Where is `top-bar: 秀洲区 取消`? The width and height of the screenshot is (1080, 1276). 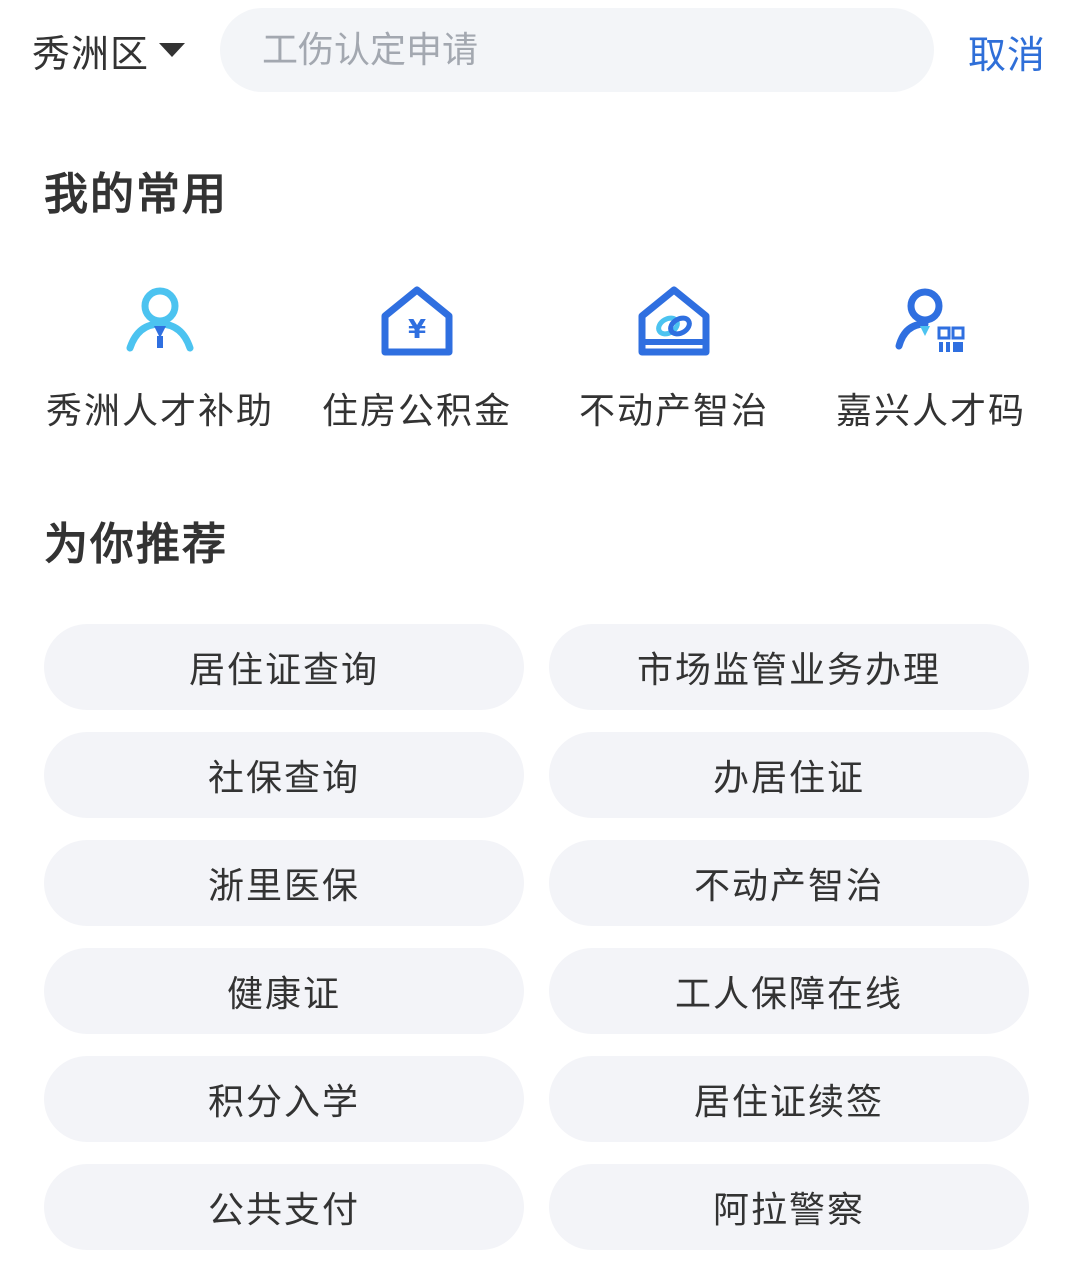
top-bar: 秀洲区 取消 is located at coordinates (540, 50).